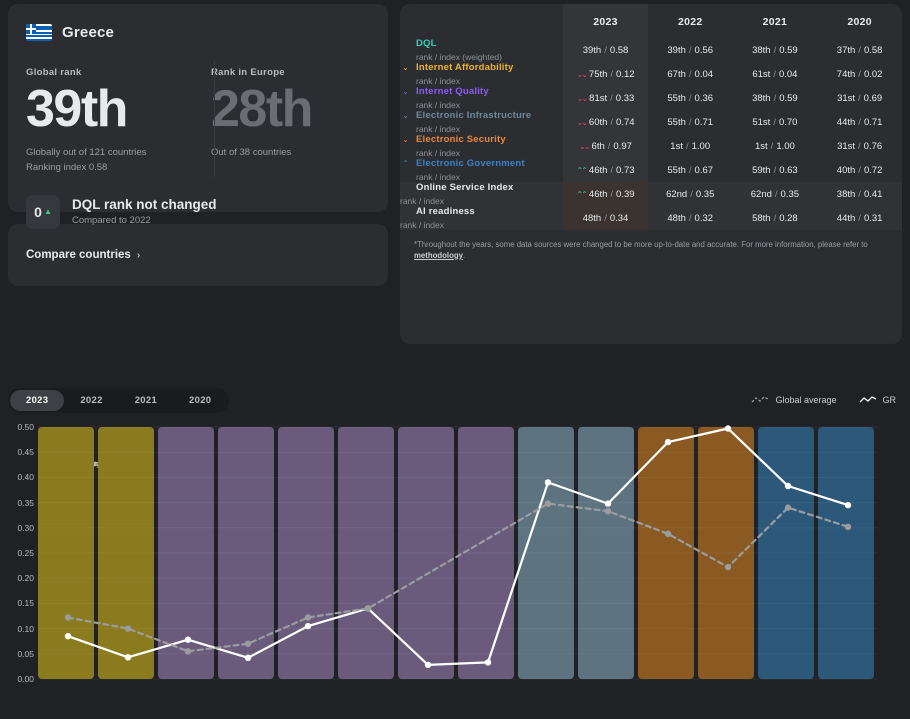 This screenshot has width=910, height=719. What do you see at coordinates (877, 400) in the screenshot?
I see `legend-item-gr: GR` at bounding box center [877, 400].